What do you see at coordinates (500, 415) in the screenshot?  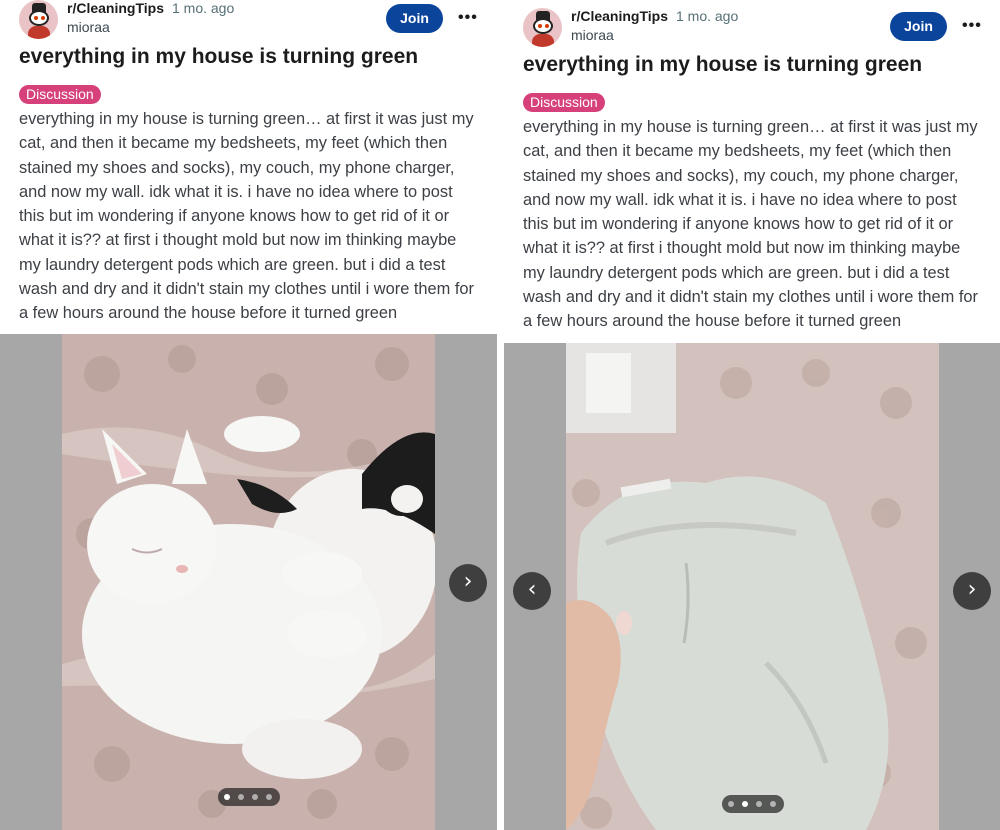 I see `panel-divider` at bounding box center [500, 415].